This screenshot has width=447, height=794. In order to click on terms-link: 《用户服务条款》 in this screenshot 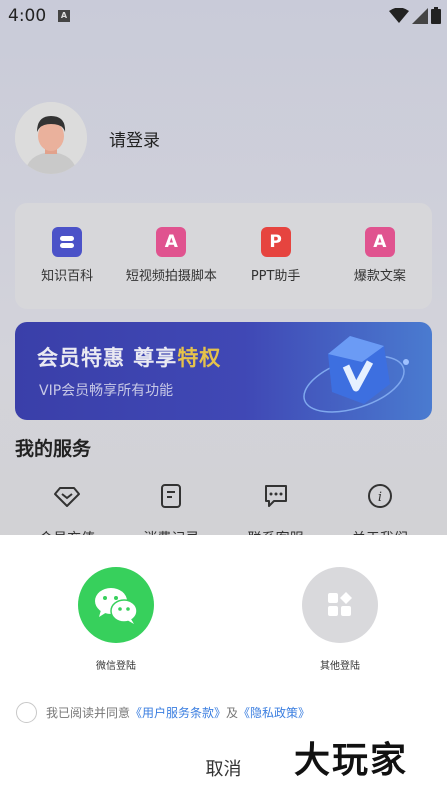, I will do `click(178, 712)`.